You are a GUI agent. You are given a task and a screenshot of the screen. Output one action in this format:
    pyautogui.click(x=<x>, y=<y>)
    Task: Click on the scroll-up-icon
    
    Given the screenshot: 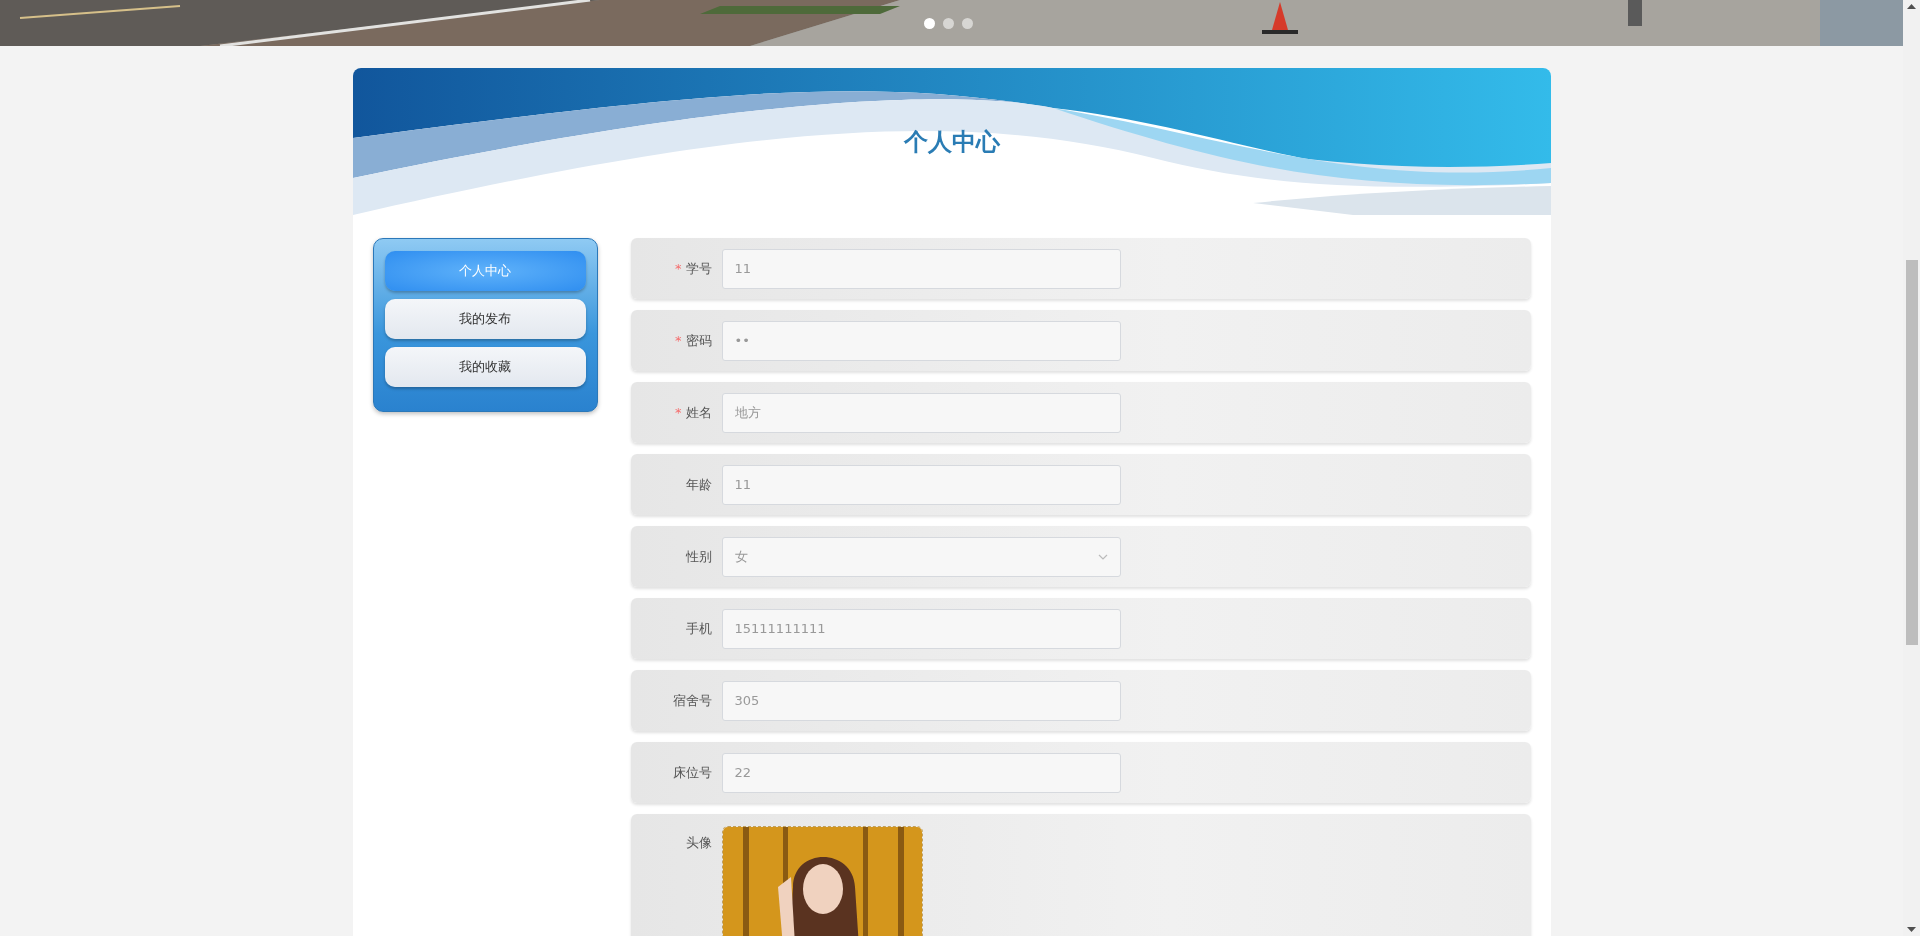 What is the action you would take?
    pyautogui.click(x=1911, y=6)
    